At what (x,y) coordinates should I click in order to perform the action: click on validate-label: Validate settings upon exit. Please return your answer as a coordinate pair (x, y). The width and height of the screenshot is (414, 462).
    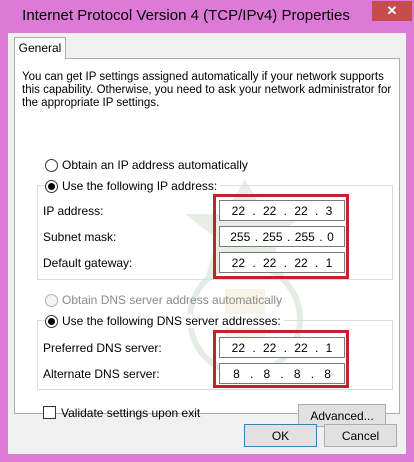
    Looking at the image, I should click on (131, 413).